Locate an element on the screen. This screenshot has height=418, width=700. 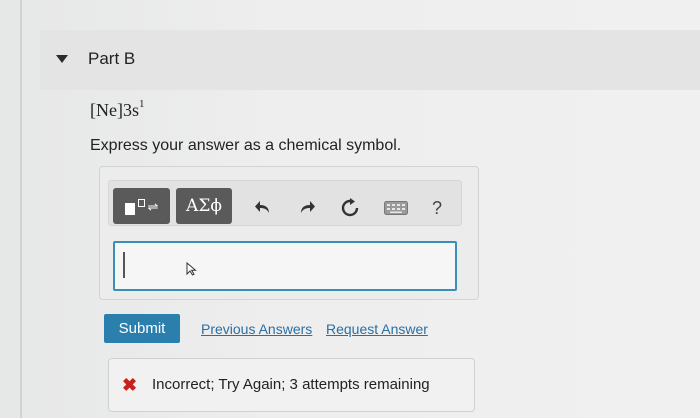
redo-icon is located at coordinates (307, 208).